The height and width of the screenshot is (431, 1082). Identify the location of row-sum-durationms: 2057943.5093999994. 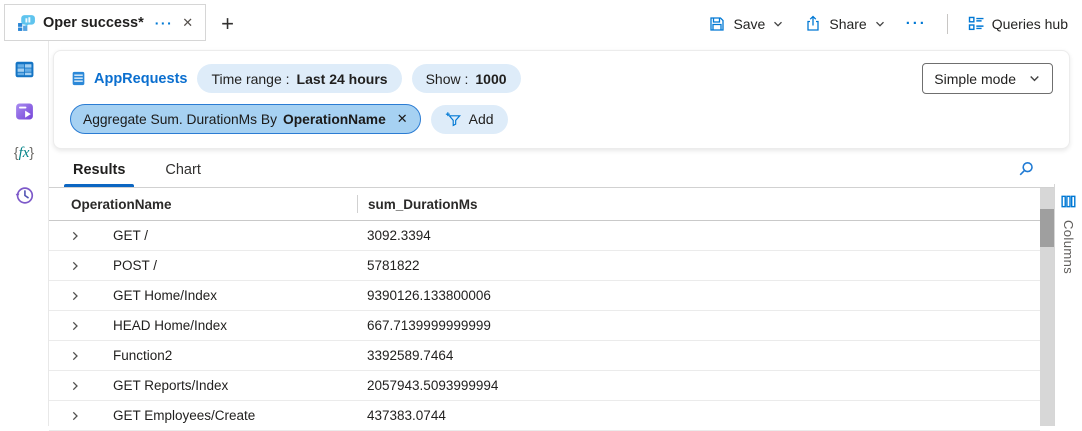
(433, 385).